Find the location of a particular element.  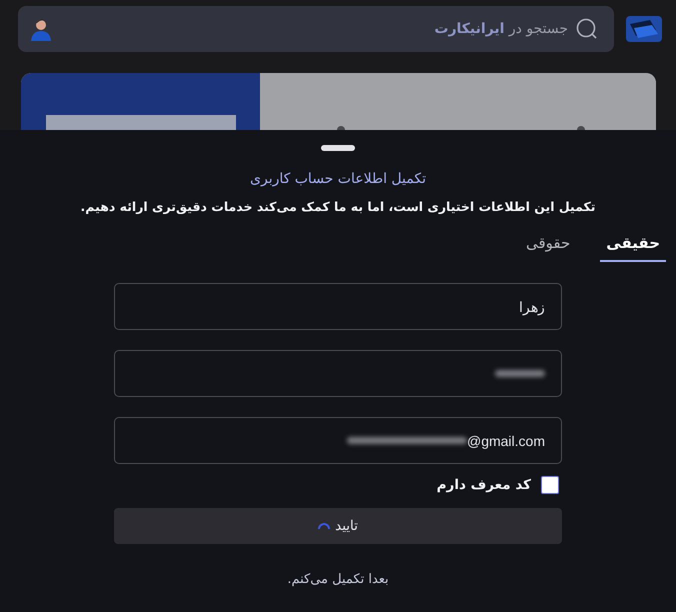

sheet-description: تکمیل این اطلاعات اختیاری است، اما به ما کمک می‌کند خدمات دقیق‌تری ارائه دهیم. is located at coordinates (338, 206).